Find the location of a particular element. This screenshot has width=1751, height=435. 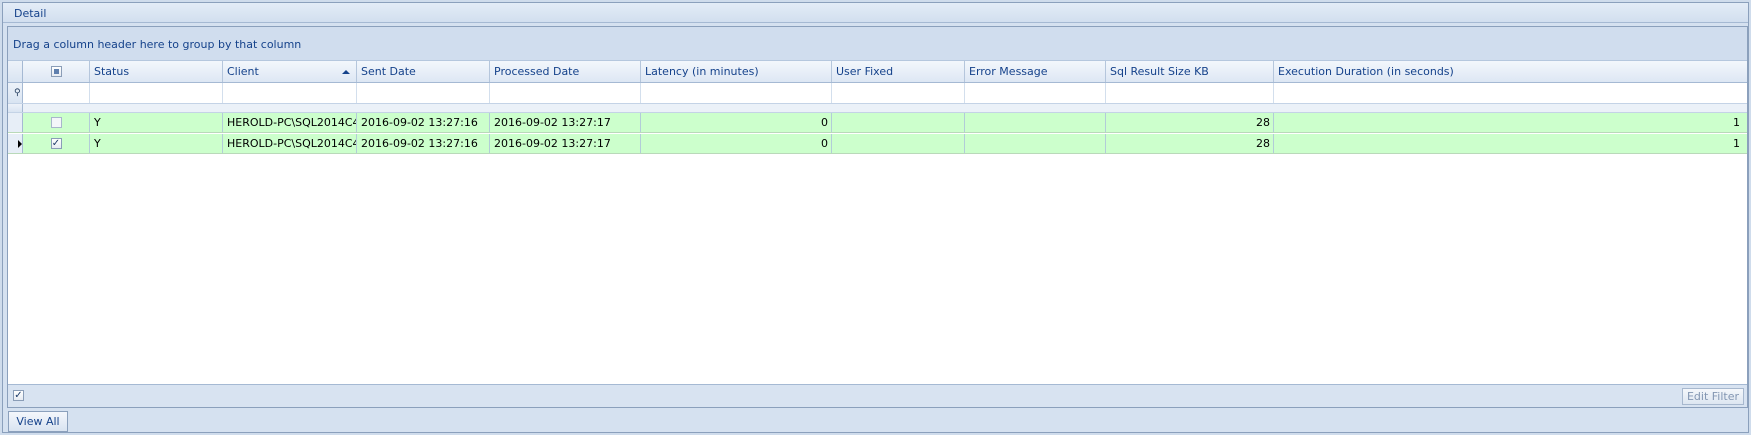

filter-cell-client is located at coordinates (290, 93).